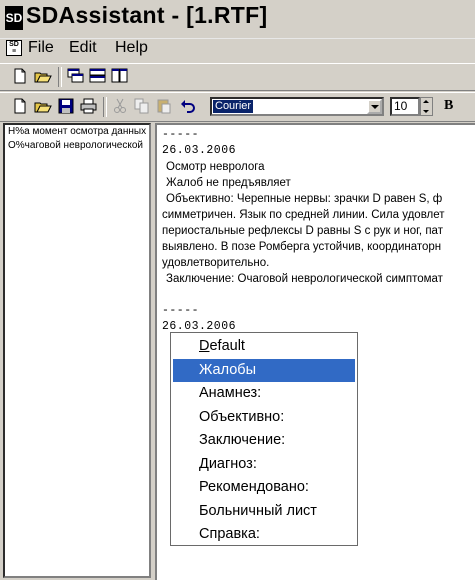 The height and width of the screenshot is (580, 475). What do you see at coordinates (89, 107) in the screenshot?
I see `print-icon` at bounding box center [89, 107].